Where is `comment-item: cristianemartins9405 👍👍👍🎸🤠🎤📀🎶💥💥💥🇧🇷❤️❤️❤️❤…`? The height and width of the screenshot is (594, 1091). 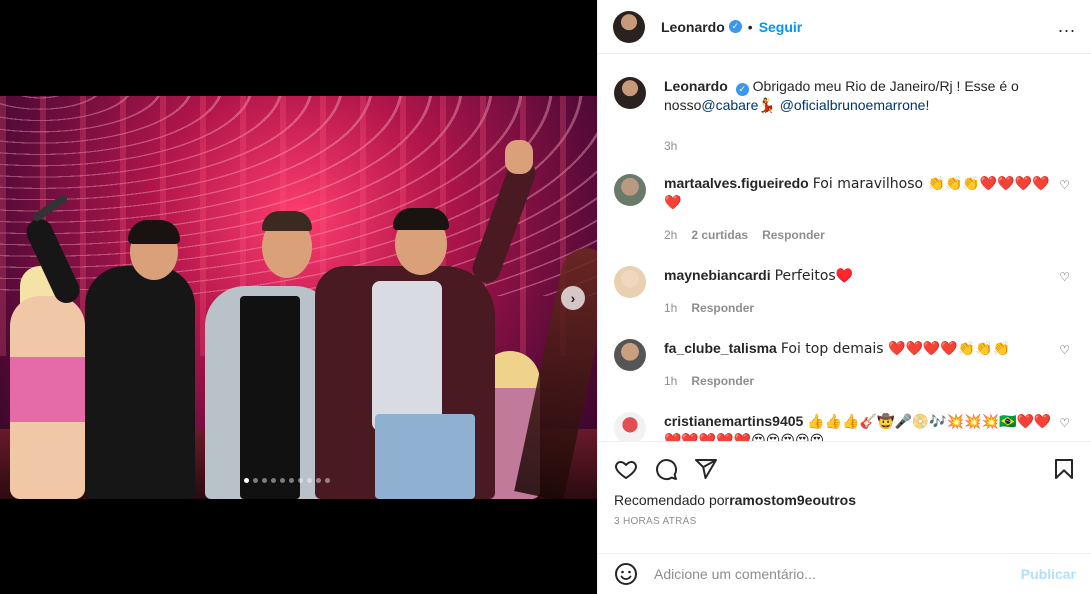
comment-item: cristianemartins9405 👍👍👍🎸🤠🎤📀🎶💥💥💥🇧🇷❤️❤️❤️❤… is located at coordinates (845, 426).